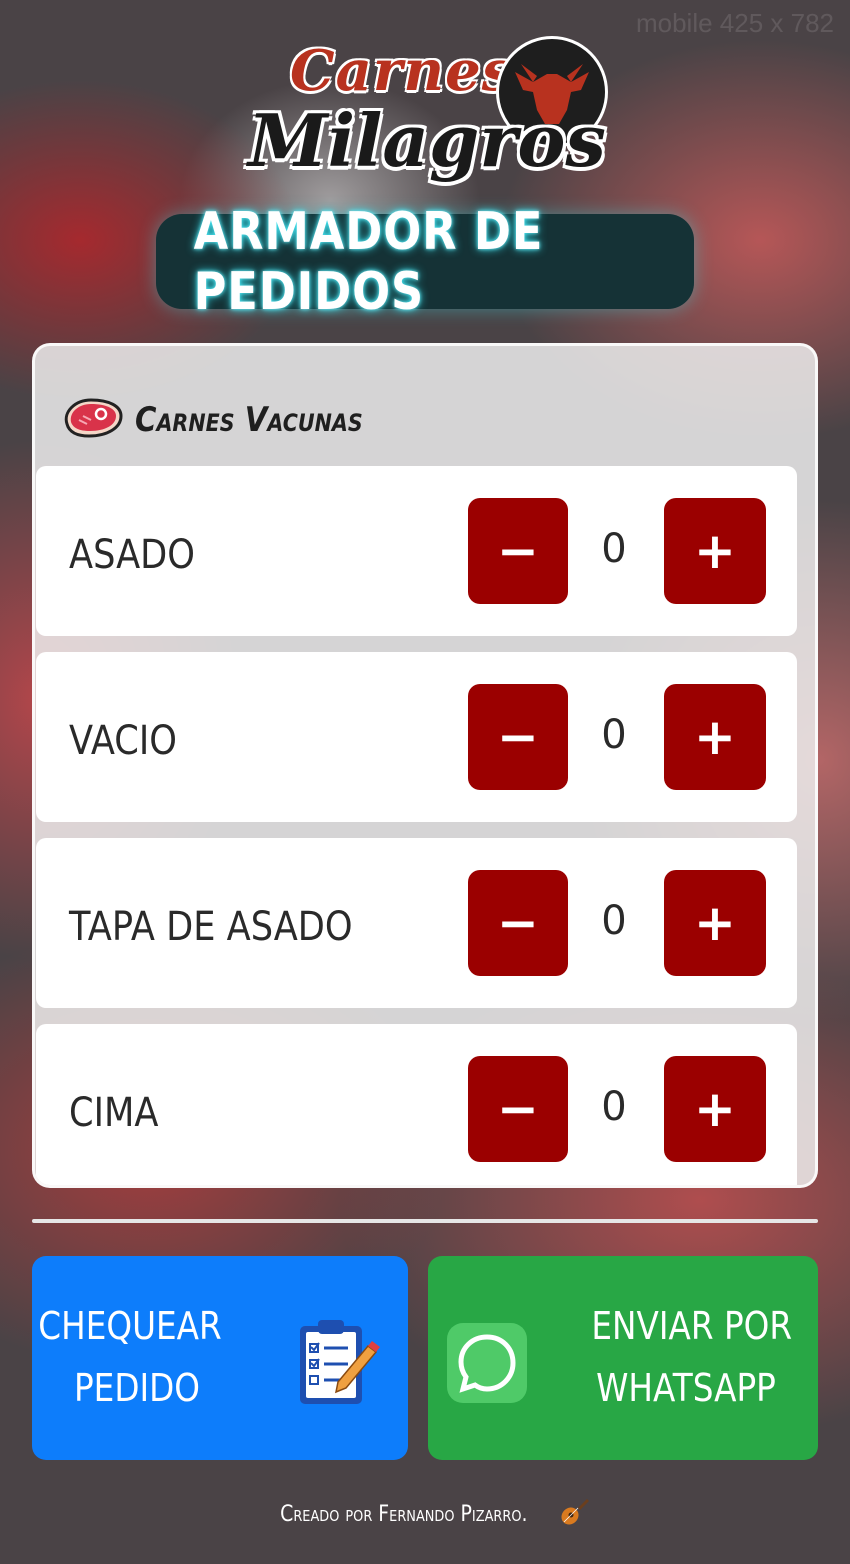  I want to click on footer-text: Creado por Fernando Pizarro., so click(403, 1514).